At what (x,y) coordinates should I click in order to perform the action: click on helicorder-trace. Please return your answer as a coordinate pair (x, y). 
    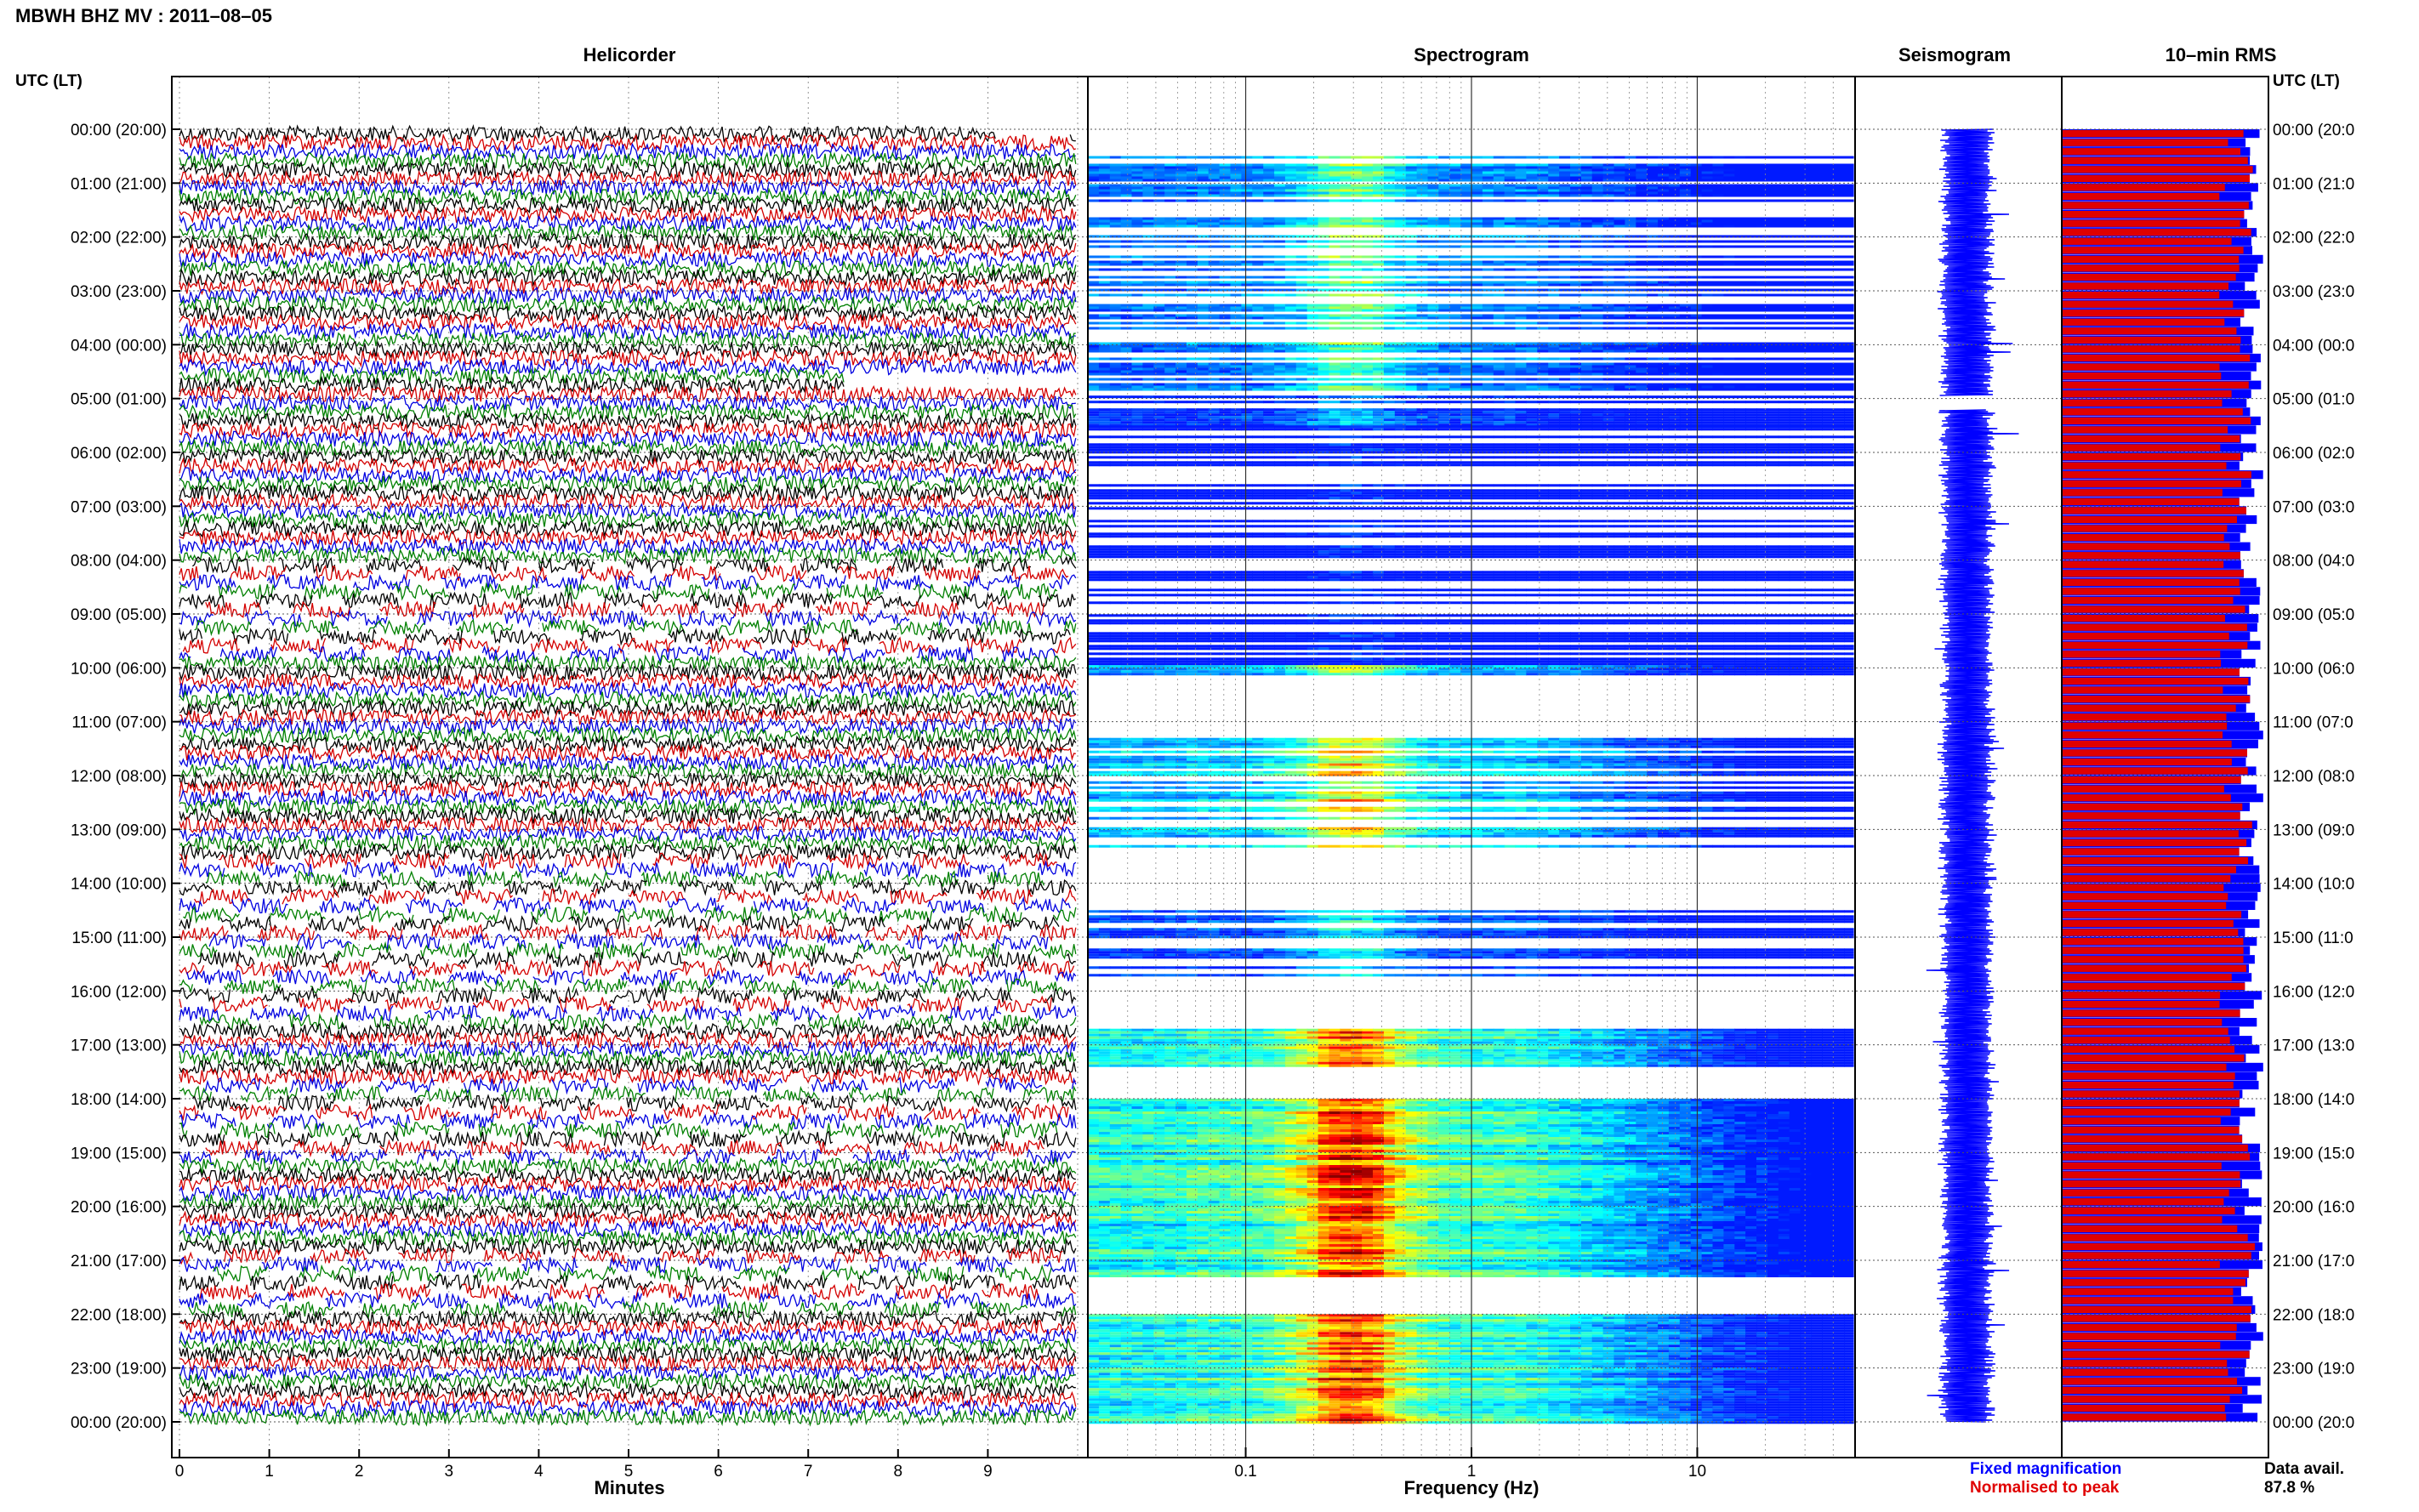
    Looking at the image, I should click on (627, 403).